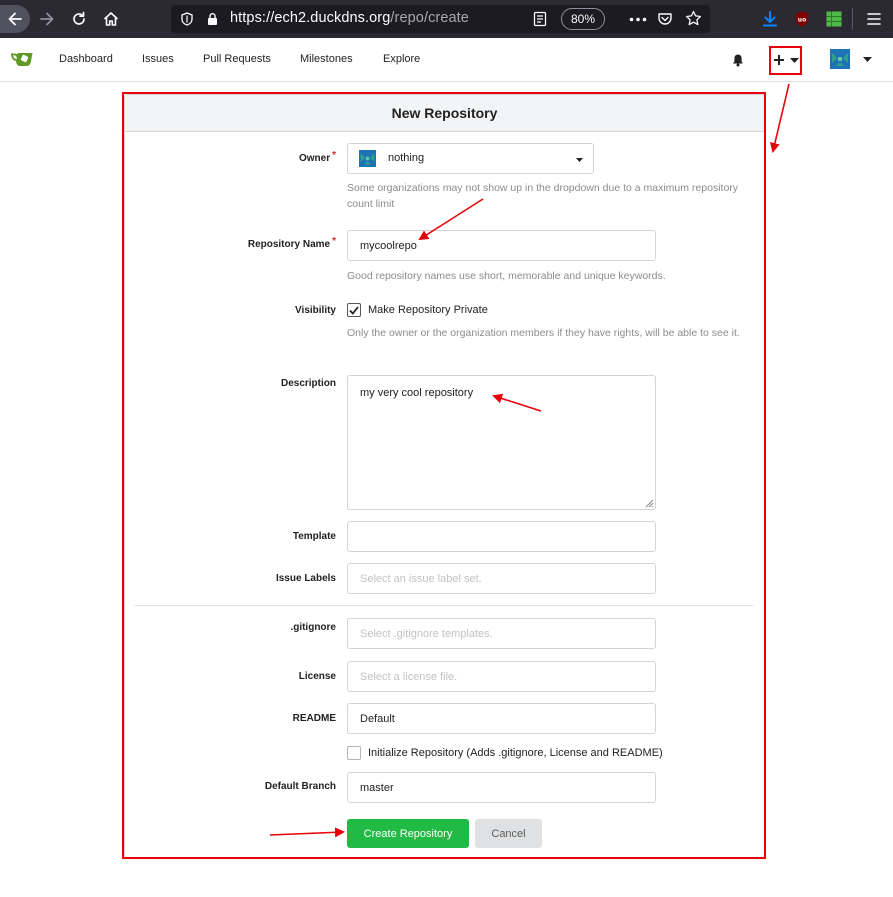 The image size is (893, 897). Describe the element at coordinates (501, 633) in the screenshot. I see `gitignore-dropdown: Select .gitignore templates.` at that location.